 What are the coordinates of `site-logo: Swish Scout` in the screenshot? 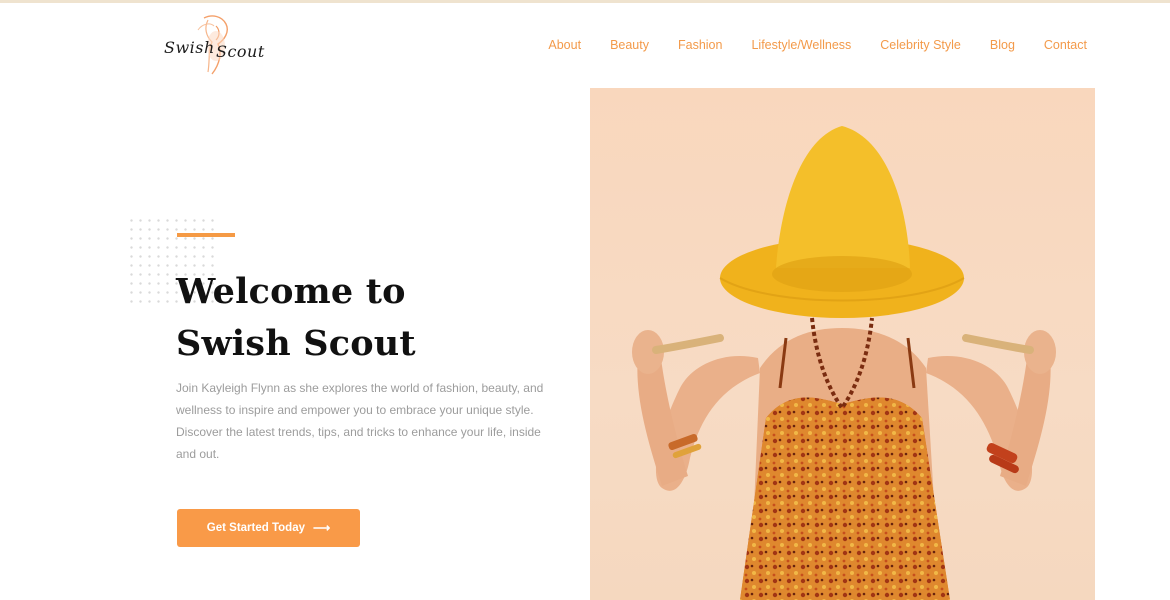 It's located at (217, 45).